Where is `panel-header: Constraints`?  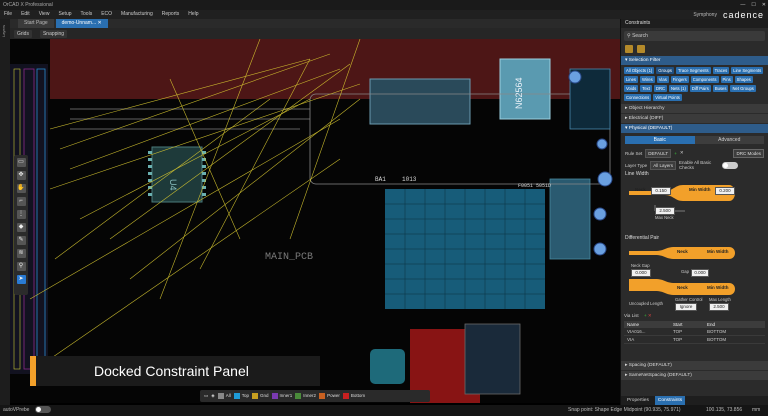
panel-header: Constraints is located at coordinates (694, 23).